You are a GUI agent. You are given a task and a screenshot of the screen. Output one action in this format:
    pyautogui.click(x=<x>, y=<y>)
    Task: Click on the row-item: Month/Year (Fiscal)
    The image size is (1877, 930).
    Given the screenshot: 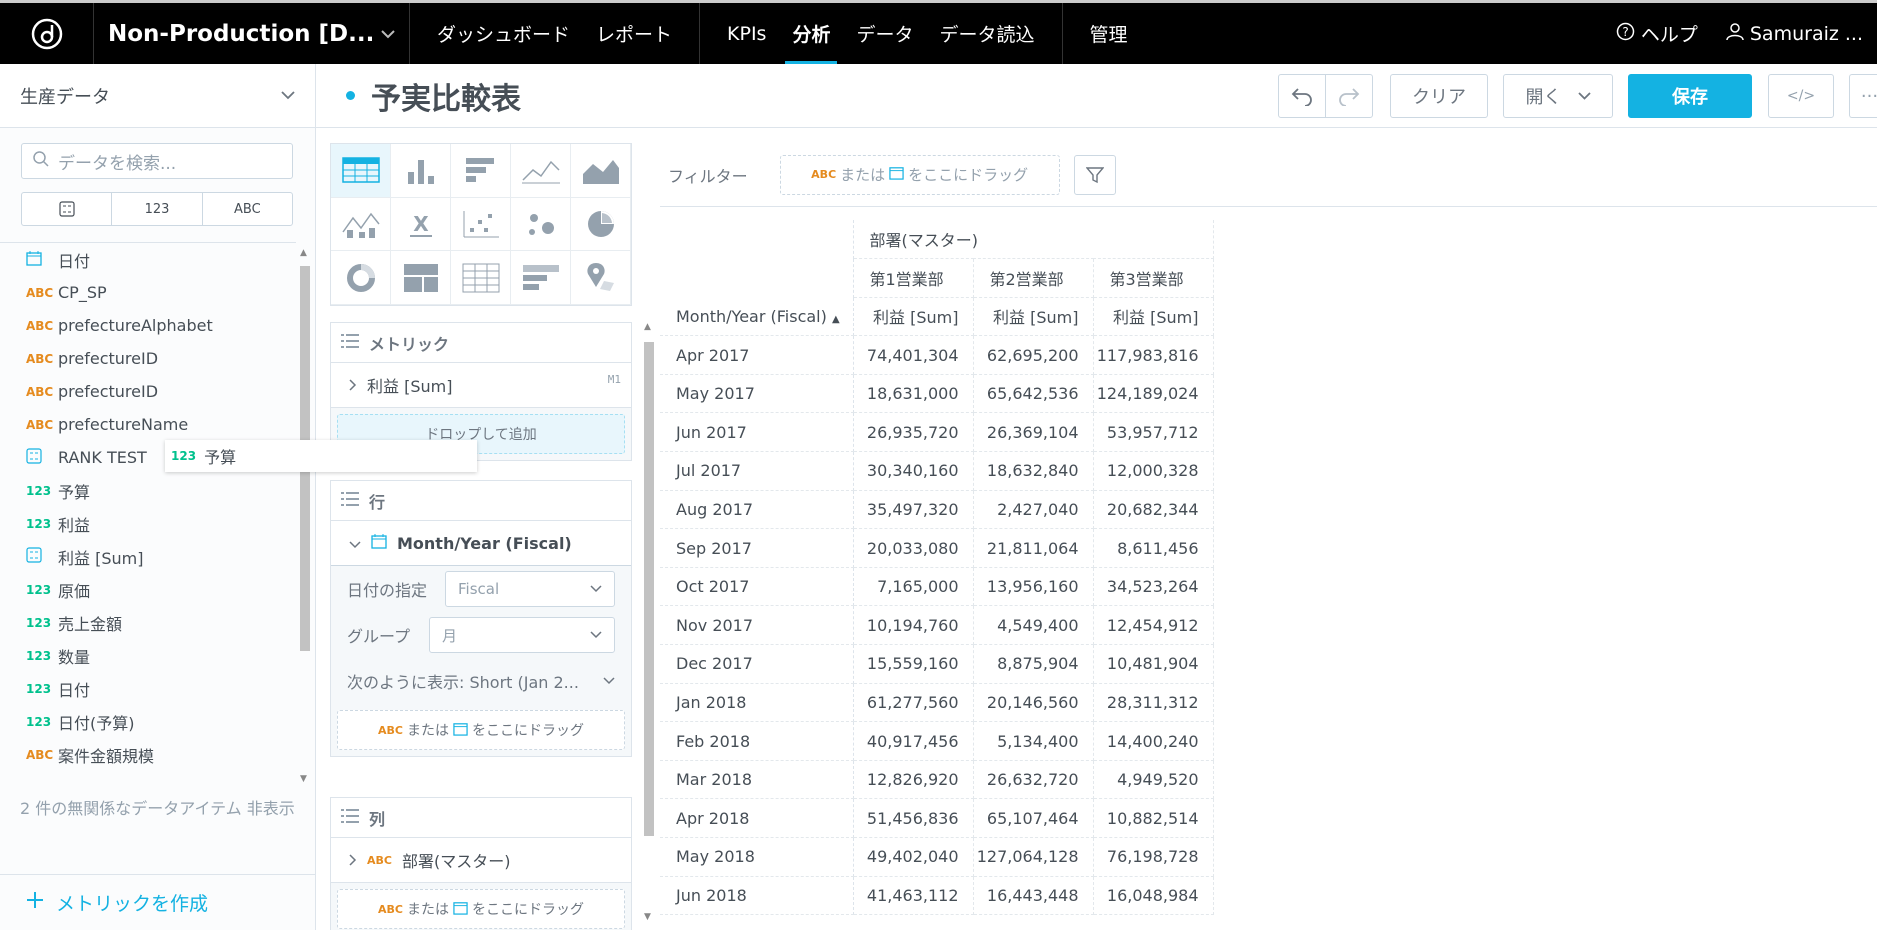 What is the action you would take?
    pyautogui.click(x=481, y=543)
    